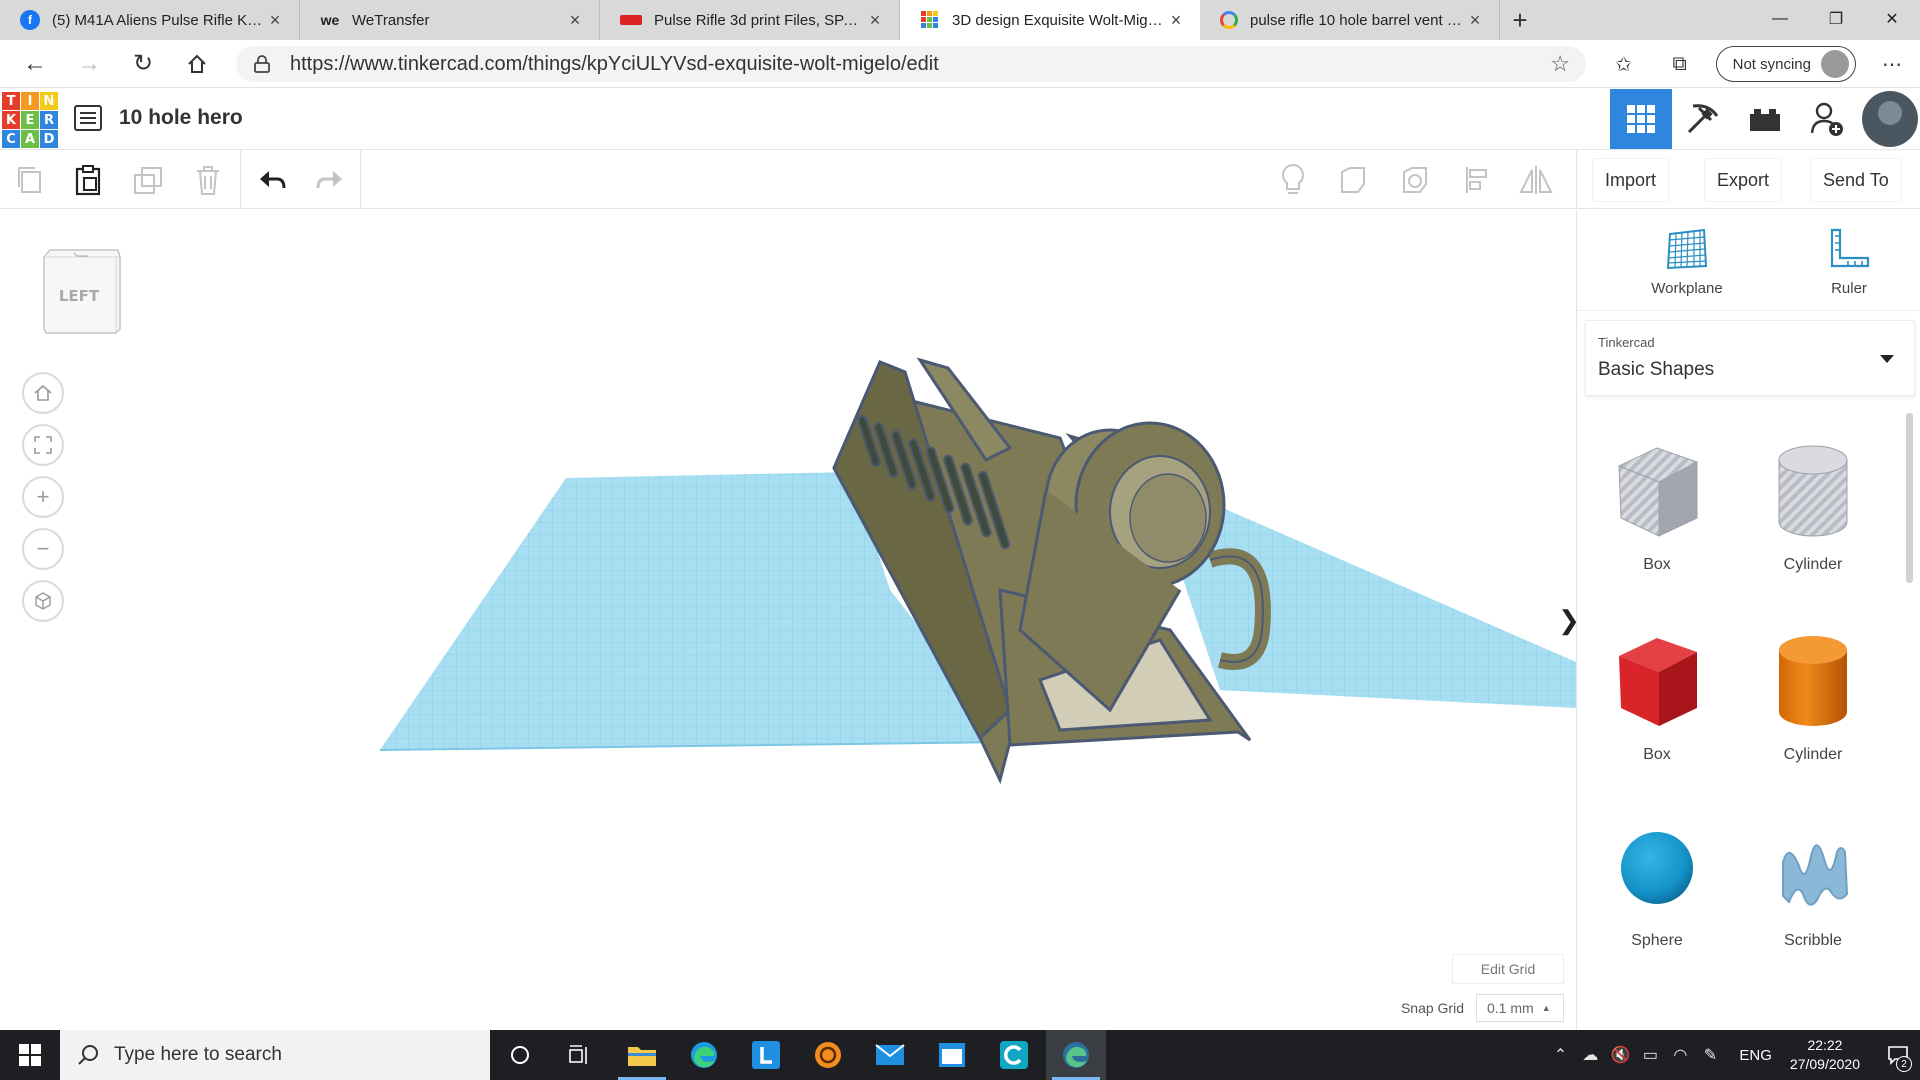  I want to click on back-button: ←, so click(35, 64).